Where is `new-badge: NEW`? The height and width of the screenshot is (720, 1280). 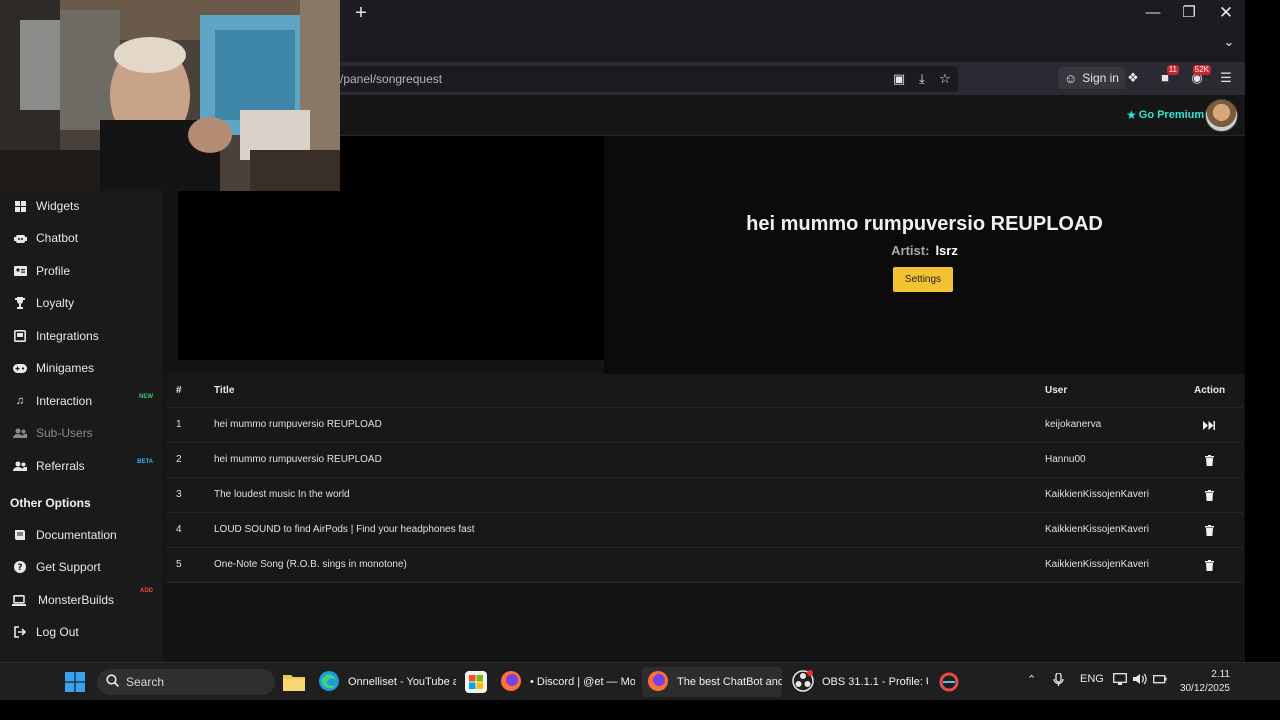
new-badge: NEW is located at coordinates (146, 397).